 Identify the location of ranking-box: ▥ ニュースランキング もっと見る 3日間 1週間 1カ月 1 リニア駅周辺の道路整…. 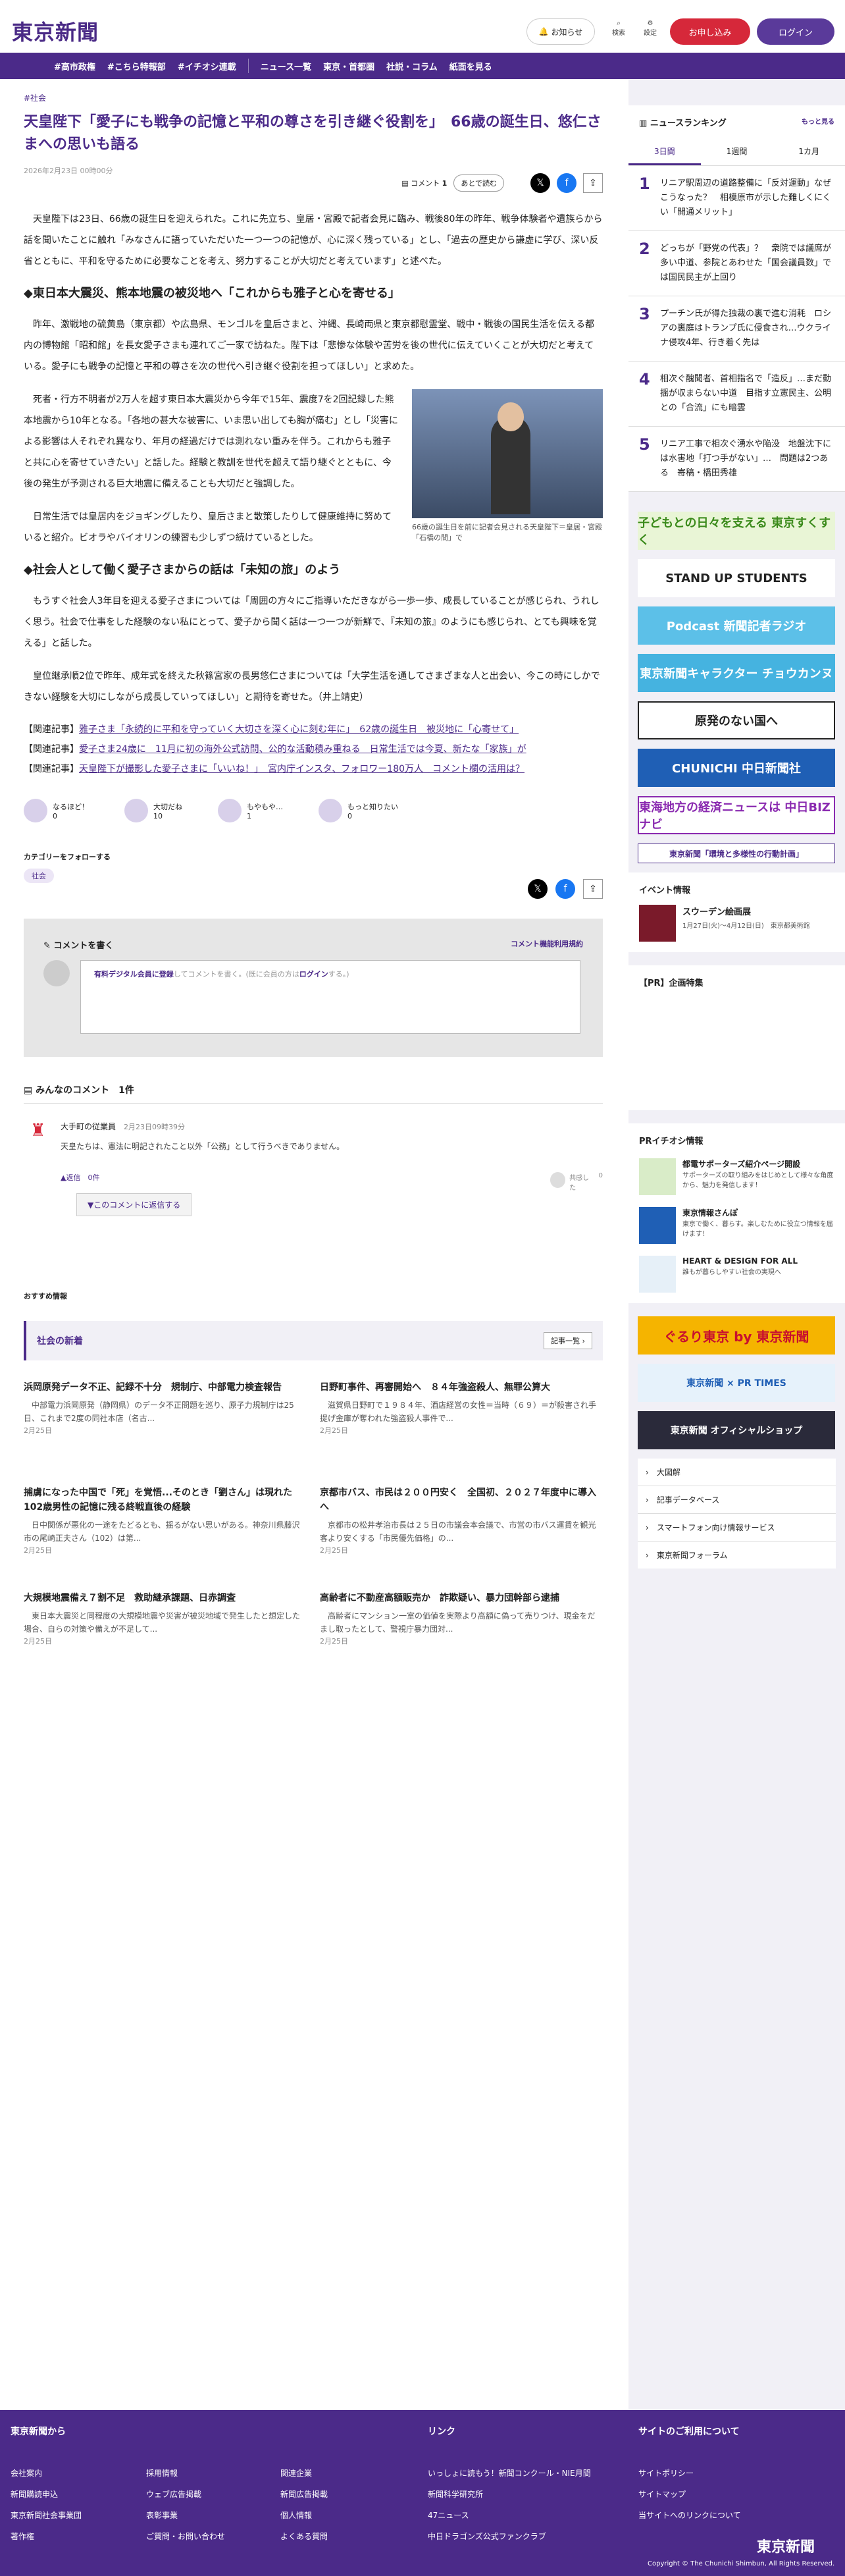
(737, 298).